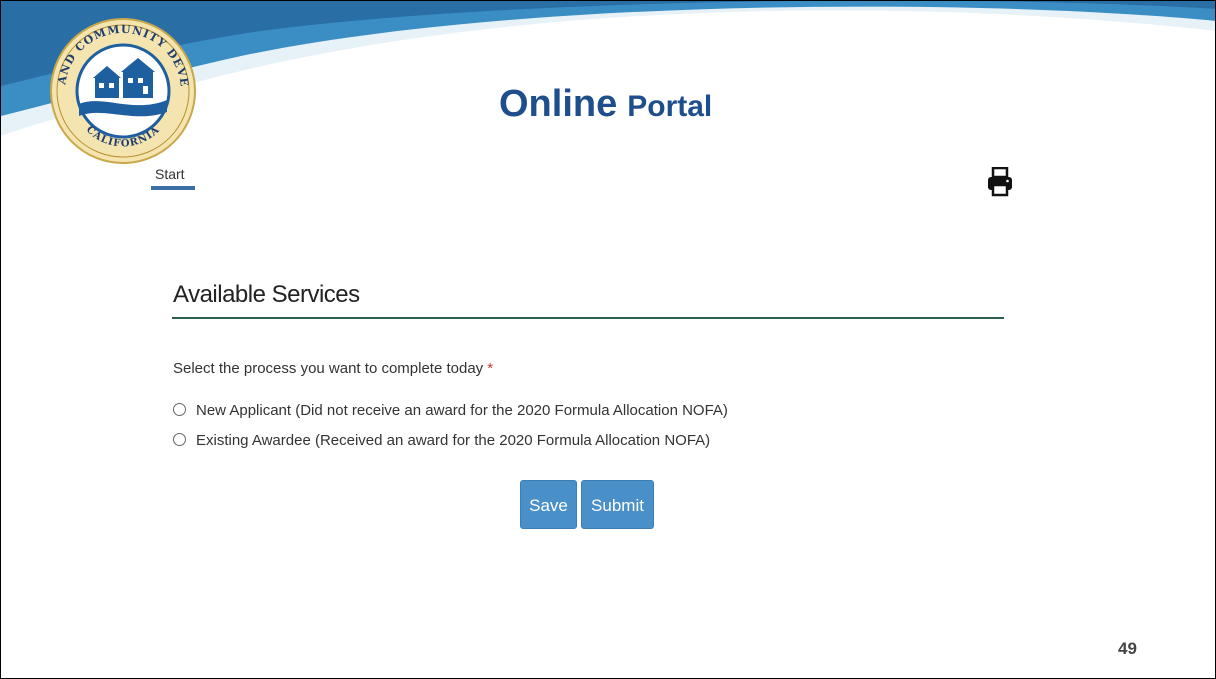 The image size is (1216, 679). Describe the element at coordinates (670, 106) in the screenshot. I see `title-portal: Portal` at that location.